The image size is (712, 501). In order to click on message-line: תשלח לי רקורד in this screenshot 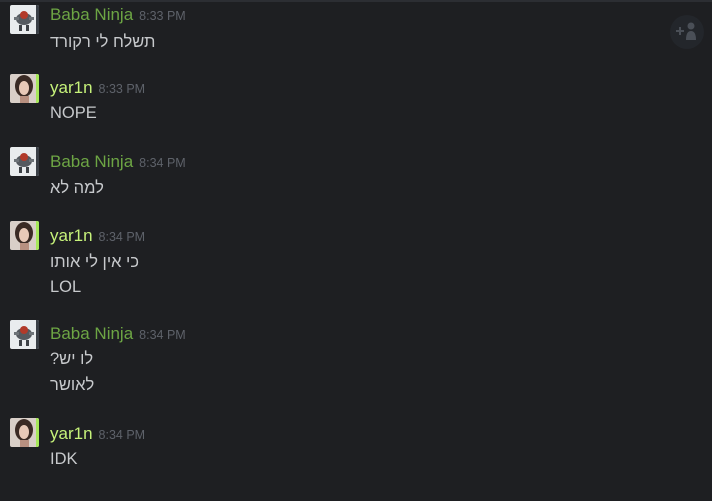, I will do `click(103, 42)`.